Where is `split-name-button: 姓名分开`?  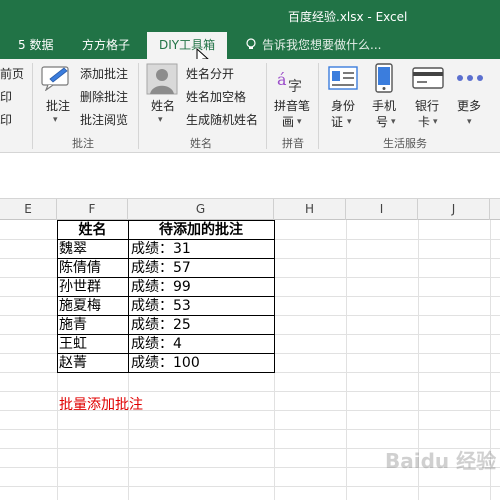 split-name-button: 姓名分开 is located at coordinates (210, 74).